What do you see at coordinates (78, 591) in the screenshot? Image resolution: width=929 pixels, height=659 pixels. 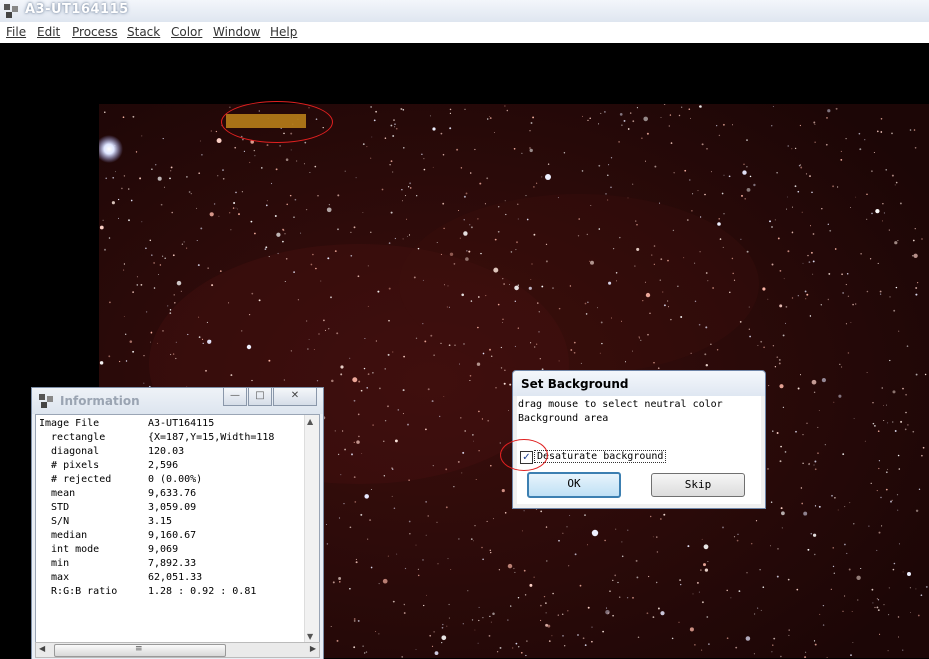 I see `info-key: R:G:B ratio` at bounding box center [78, 591].